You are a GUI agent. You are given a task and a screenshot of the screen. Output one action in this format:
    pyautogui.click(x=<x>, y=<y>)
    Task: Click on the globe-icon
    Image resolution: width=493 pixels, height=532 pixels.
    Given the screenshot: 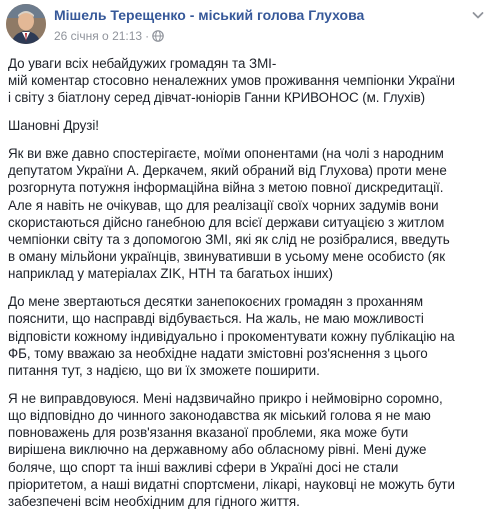 What is the action you would take?
    pyautogui.click(x=158, y=36)
    